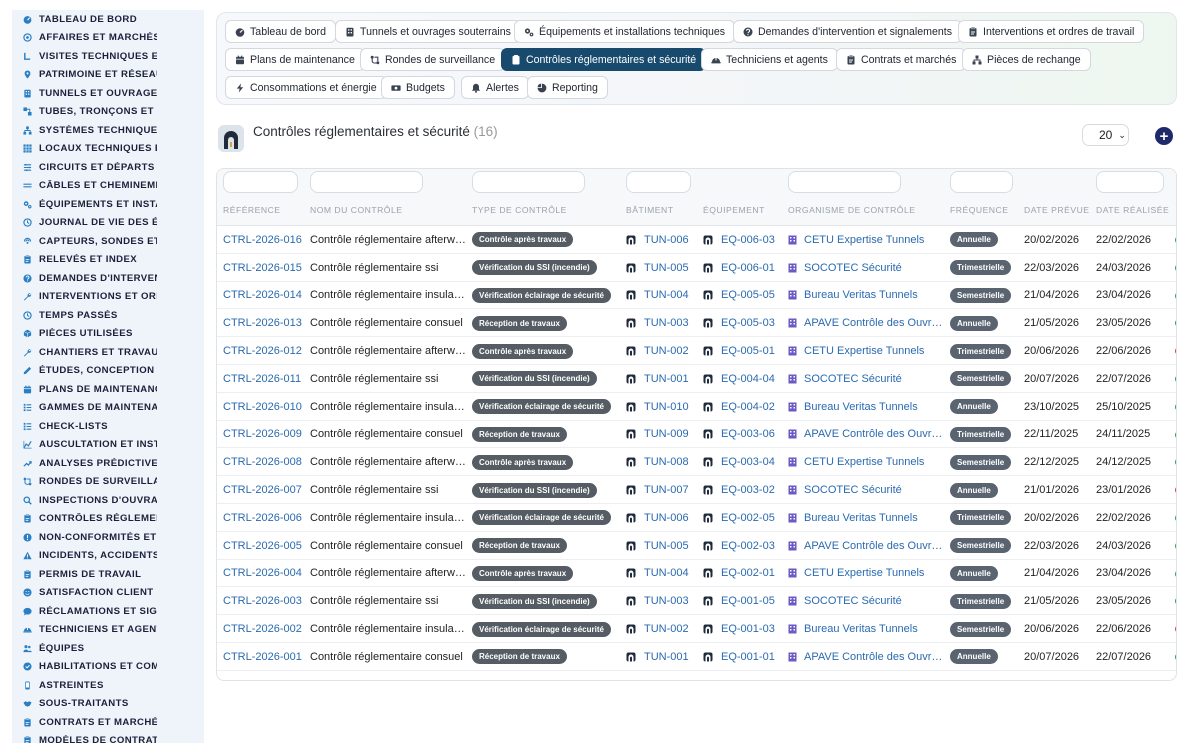 This screenshot has width=1200, height=743. Describe the element at coordinates (108, 611) in the screenshot. I see `sidebar-item-32: RÉCLAMATIONS ET SIGN` at that location.